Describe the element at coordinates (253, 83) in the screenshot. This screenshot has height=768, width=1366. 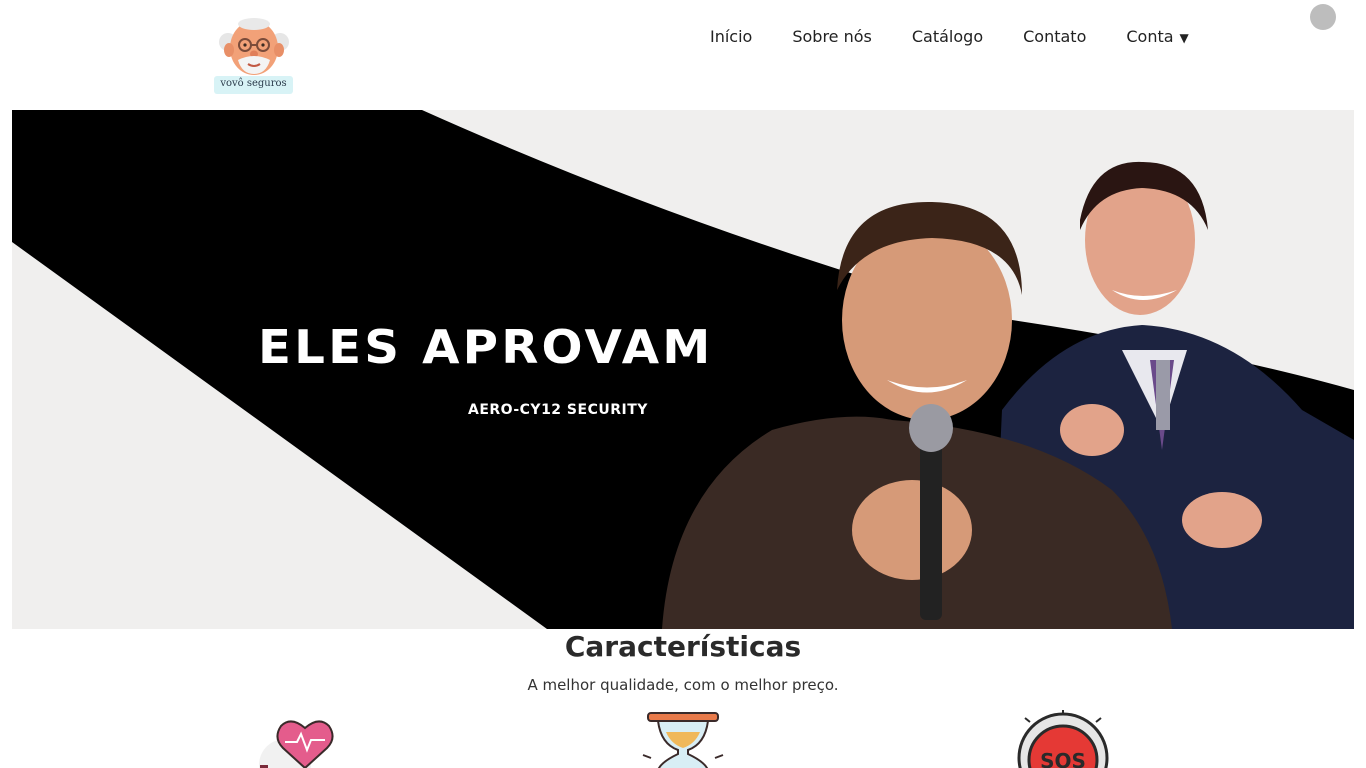
I see `logo-text: vovô seguros` at that location.